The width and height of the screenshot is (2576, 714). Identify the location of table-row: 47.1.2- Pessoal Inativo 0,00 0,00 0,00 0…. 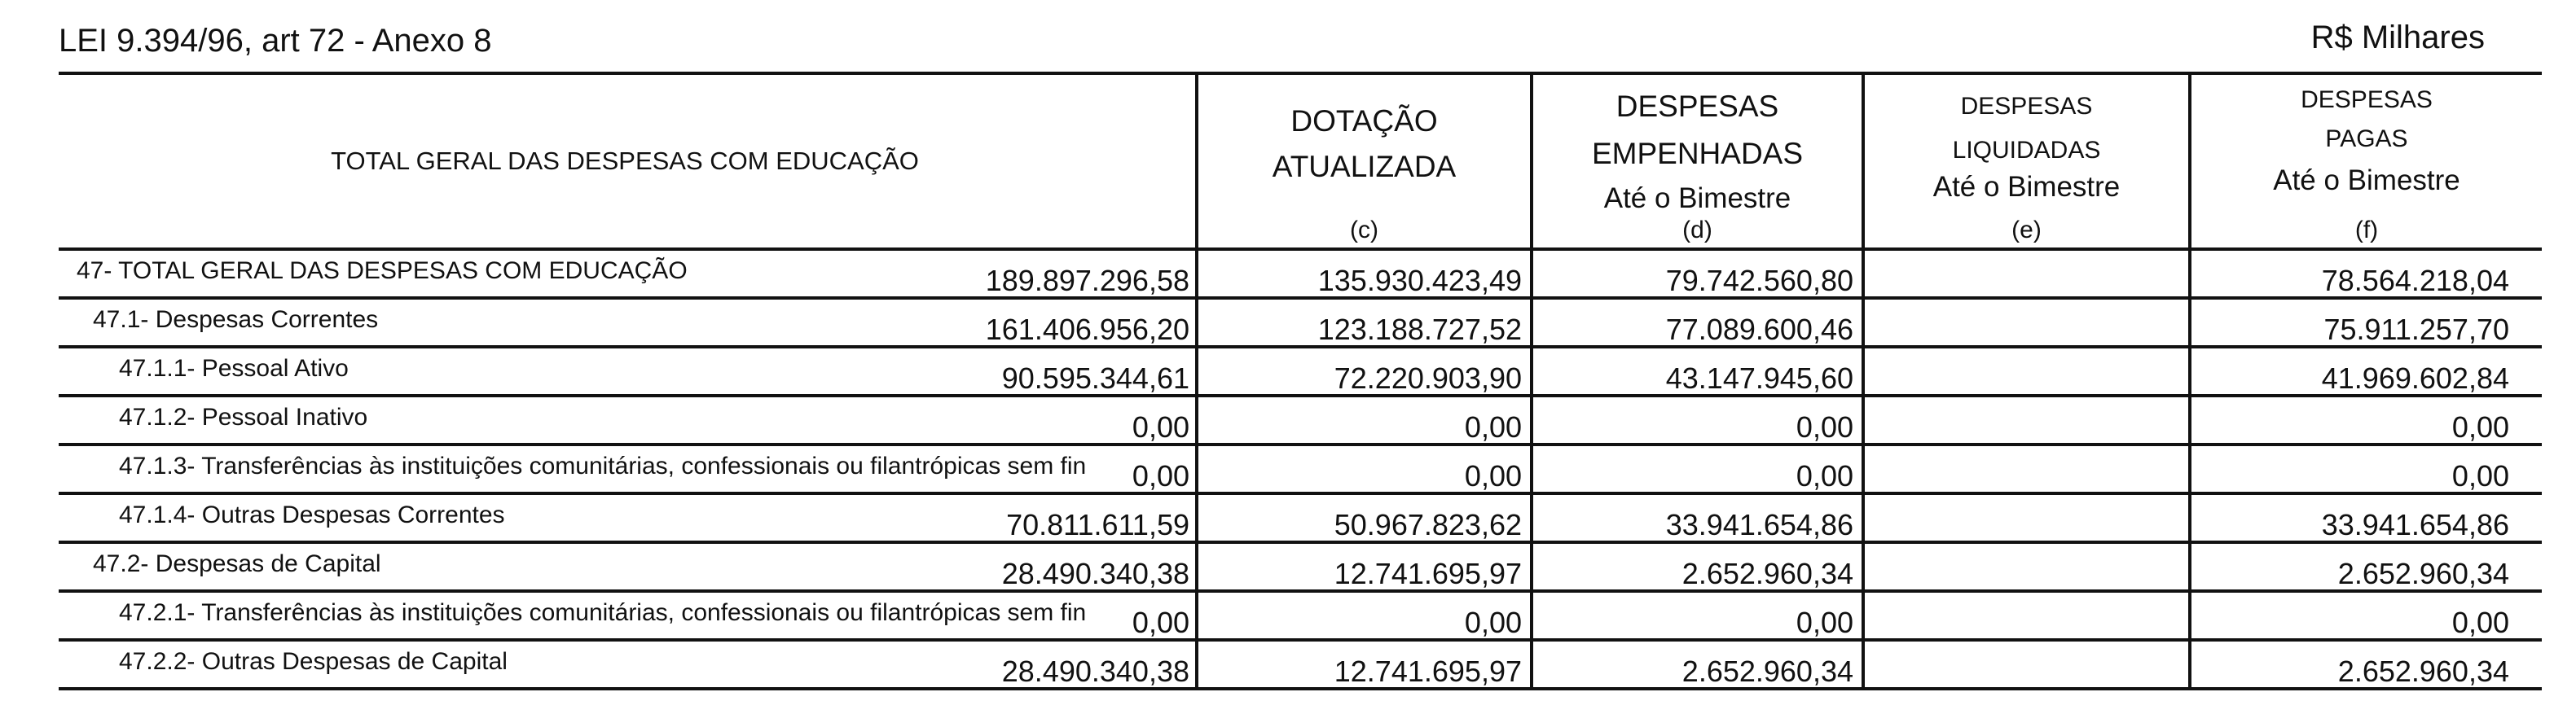
(1300, 422).